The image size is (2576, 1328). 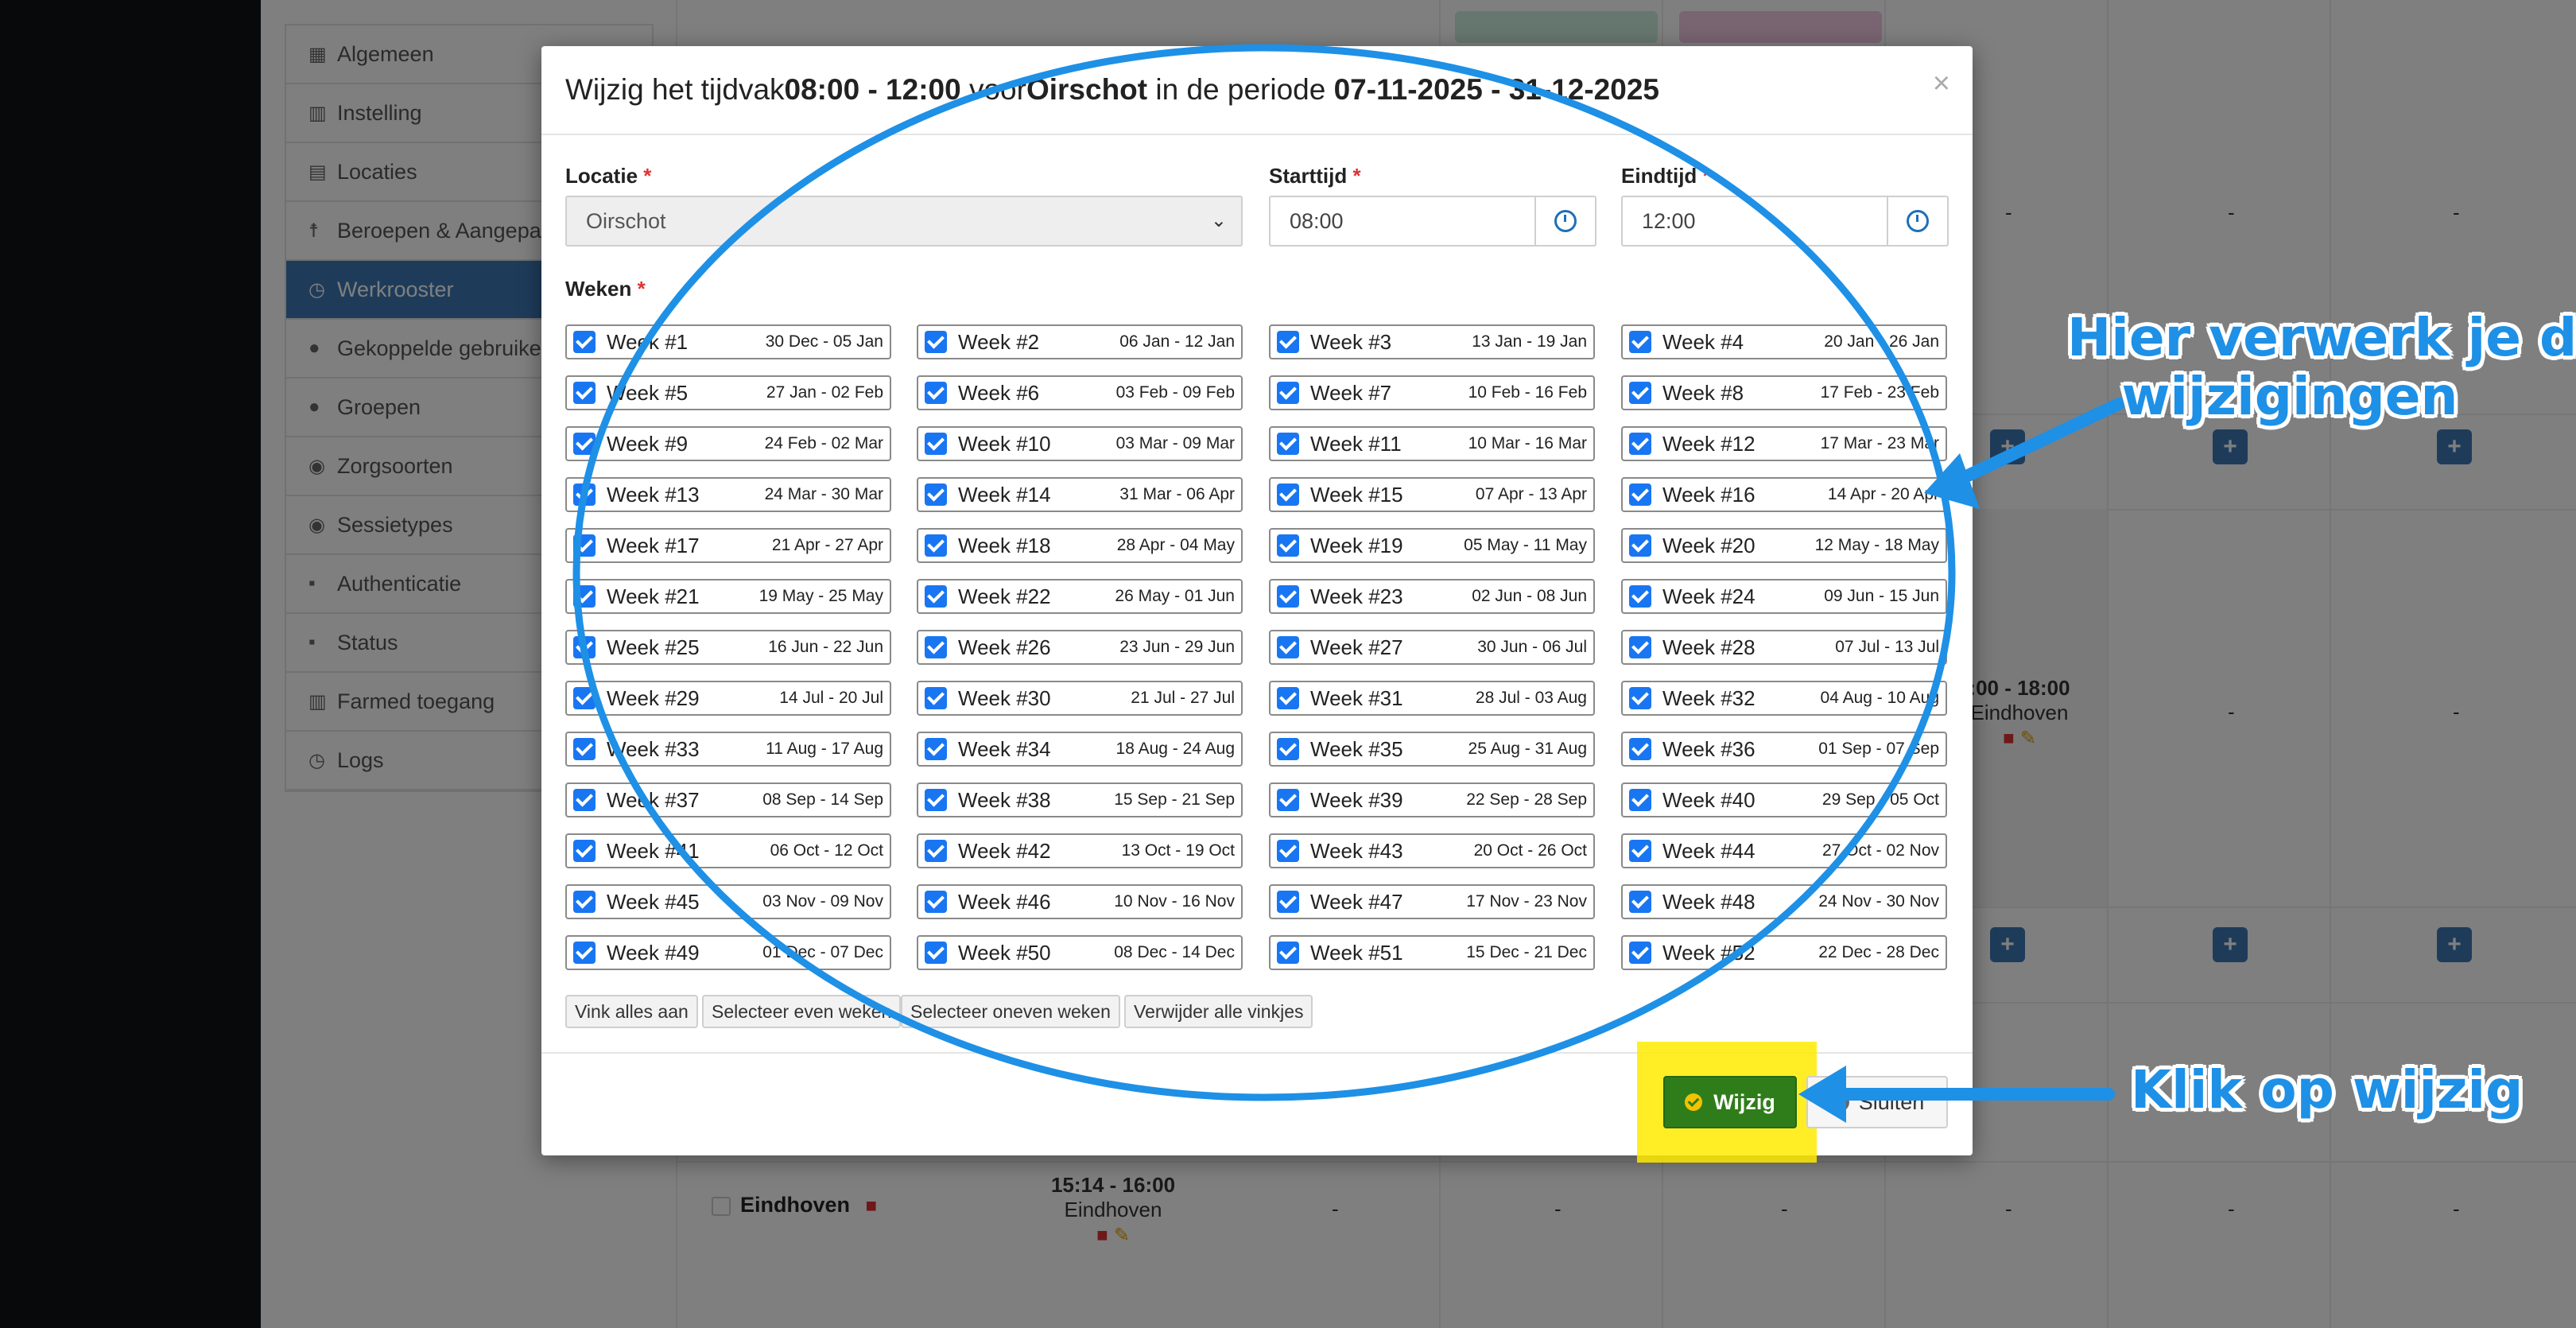 I want to click on week-checkbox: Week #29 14 Jul - 20 Jul, so click(x=728, y=698).